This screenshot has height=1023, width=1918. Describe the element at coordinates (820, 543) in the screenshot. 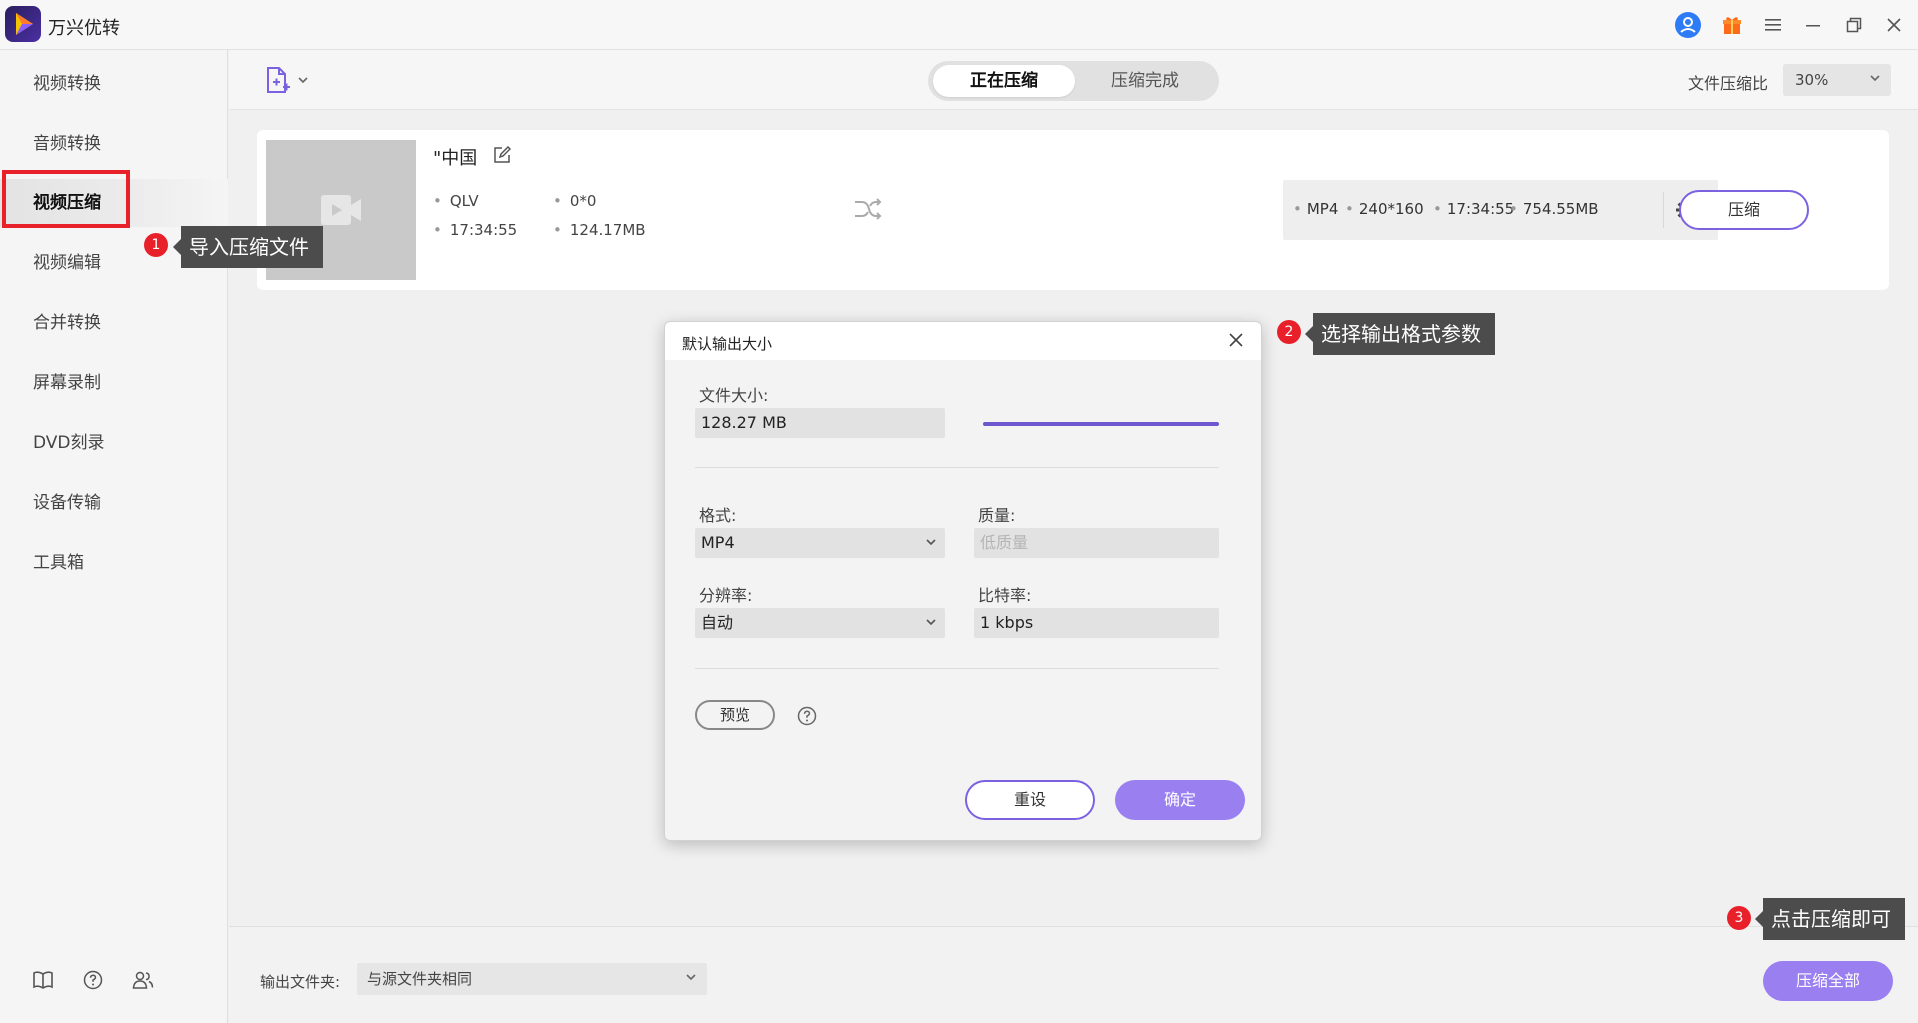

I see `format-select: MP4` at that location.